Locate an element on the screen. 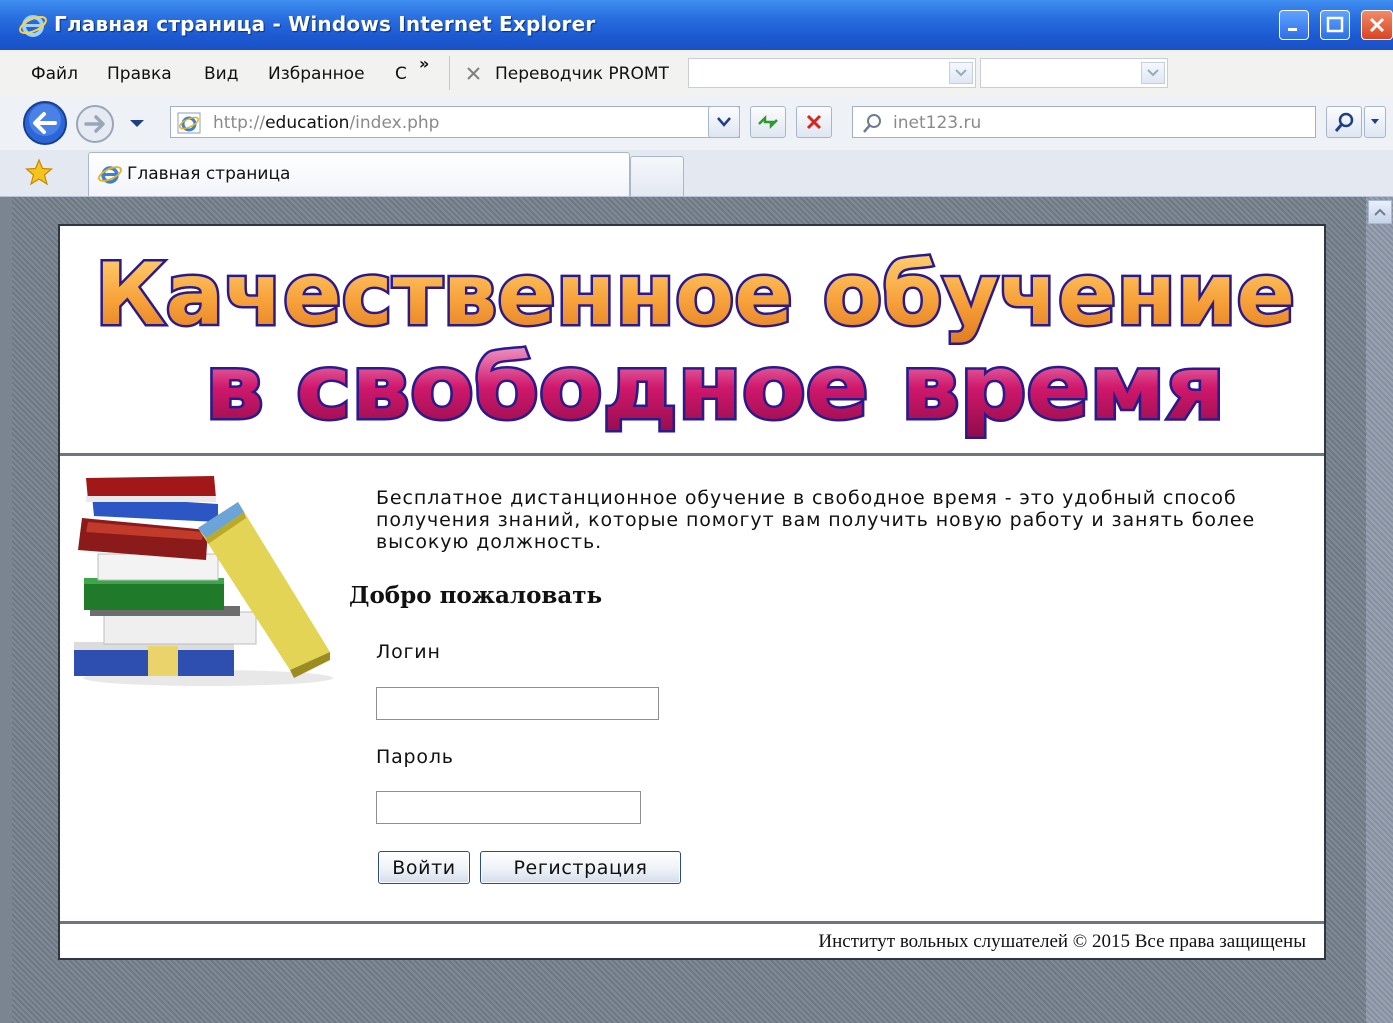 The width and height of the screenshot is (1393, 1023). refresh-button is located at coordinates (768, 122).